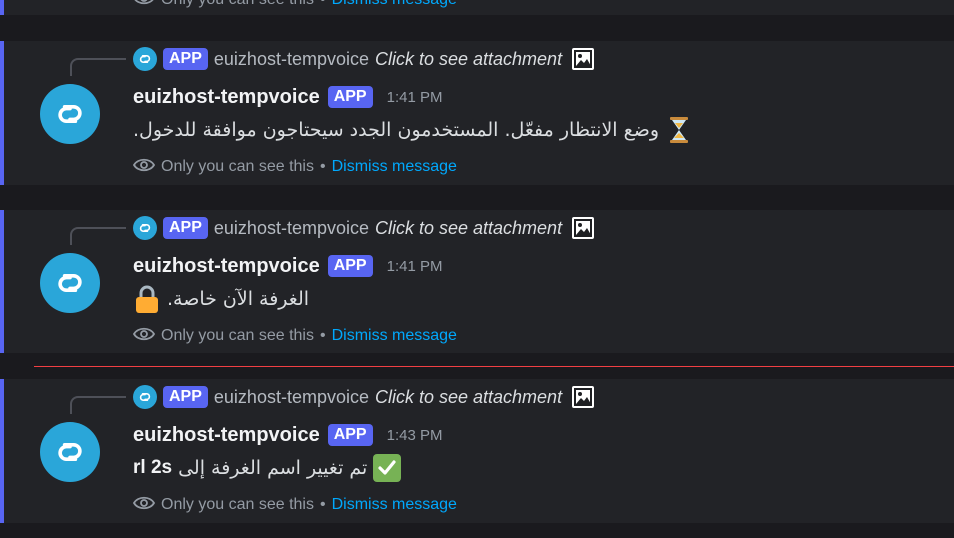 This screenshot has width=954, height=538. Describe the element at coordinates (477, 7) in the screenshot. I see `message-partial-top: Only you can see this • Dismiss message` at that location.